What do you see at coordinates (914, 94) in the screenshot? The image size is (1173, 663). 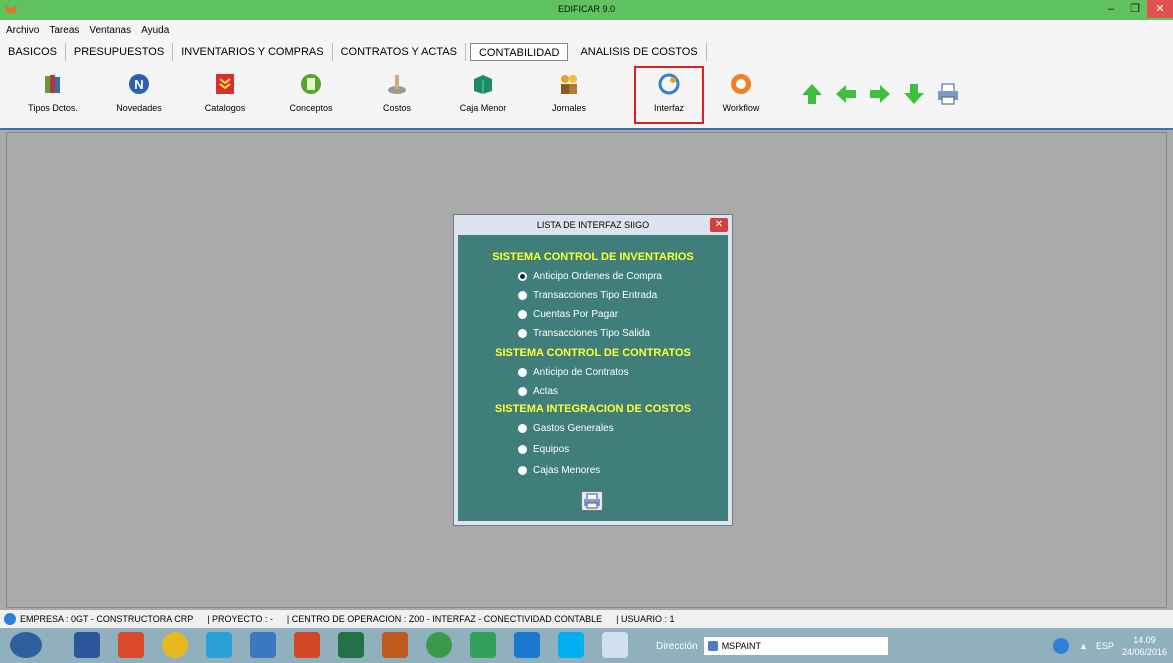 I see `arrow-down-icon` at bounding box center [914, 94].